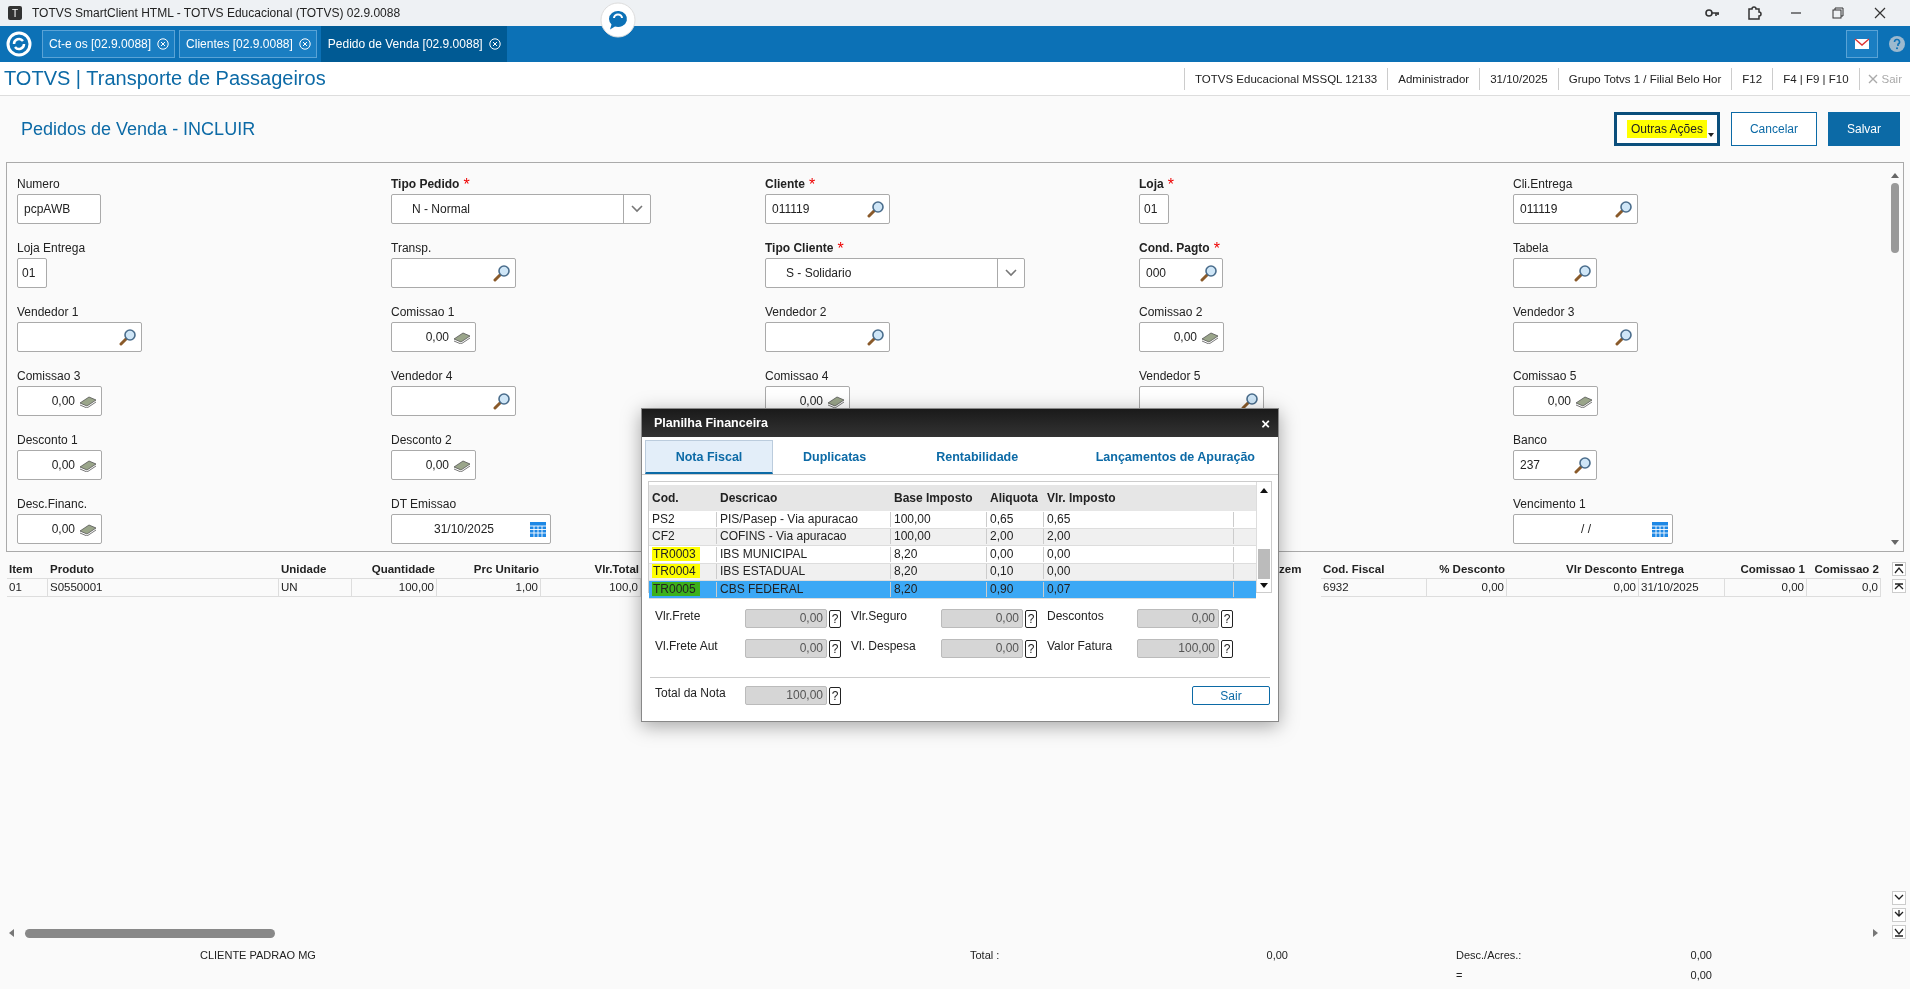  I want to click on column-header: Comissao 1, so click(1766, 569).